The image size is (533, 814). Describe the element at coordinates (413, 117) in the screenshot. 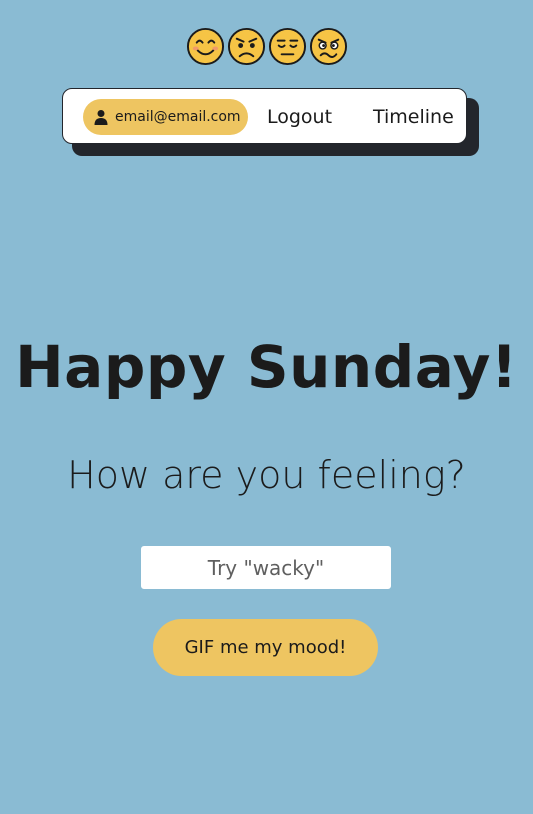

I see `timeline-link: Timeline` at that location.